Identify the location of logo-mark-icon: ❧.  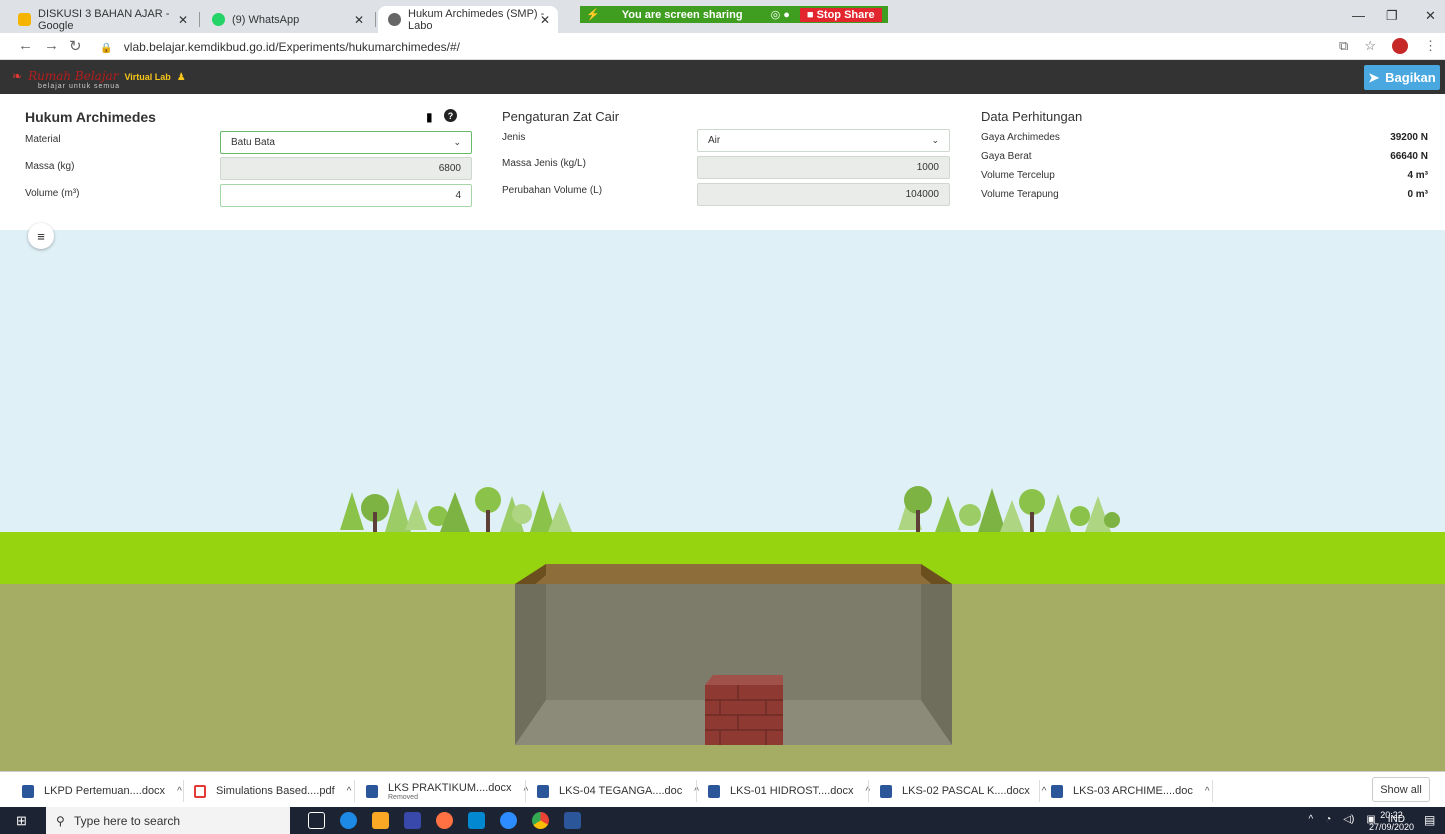
(17, 76).